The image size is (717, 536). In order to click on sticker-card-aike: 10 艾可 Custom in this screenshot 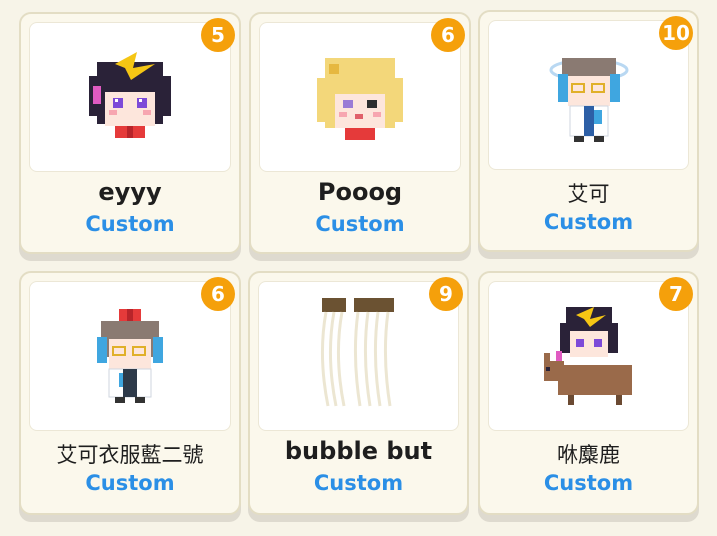, I will do `click(588, 131)`.